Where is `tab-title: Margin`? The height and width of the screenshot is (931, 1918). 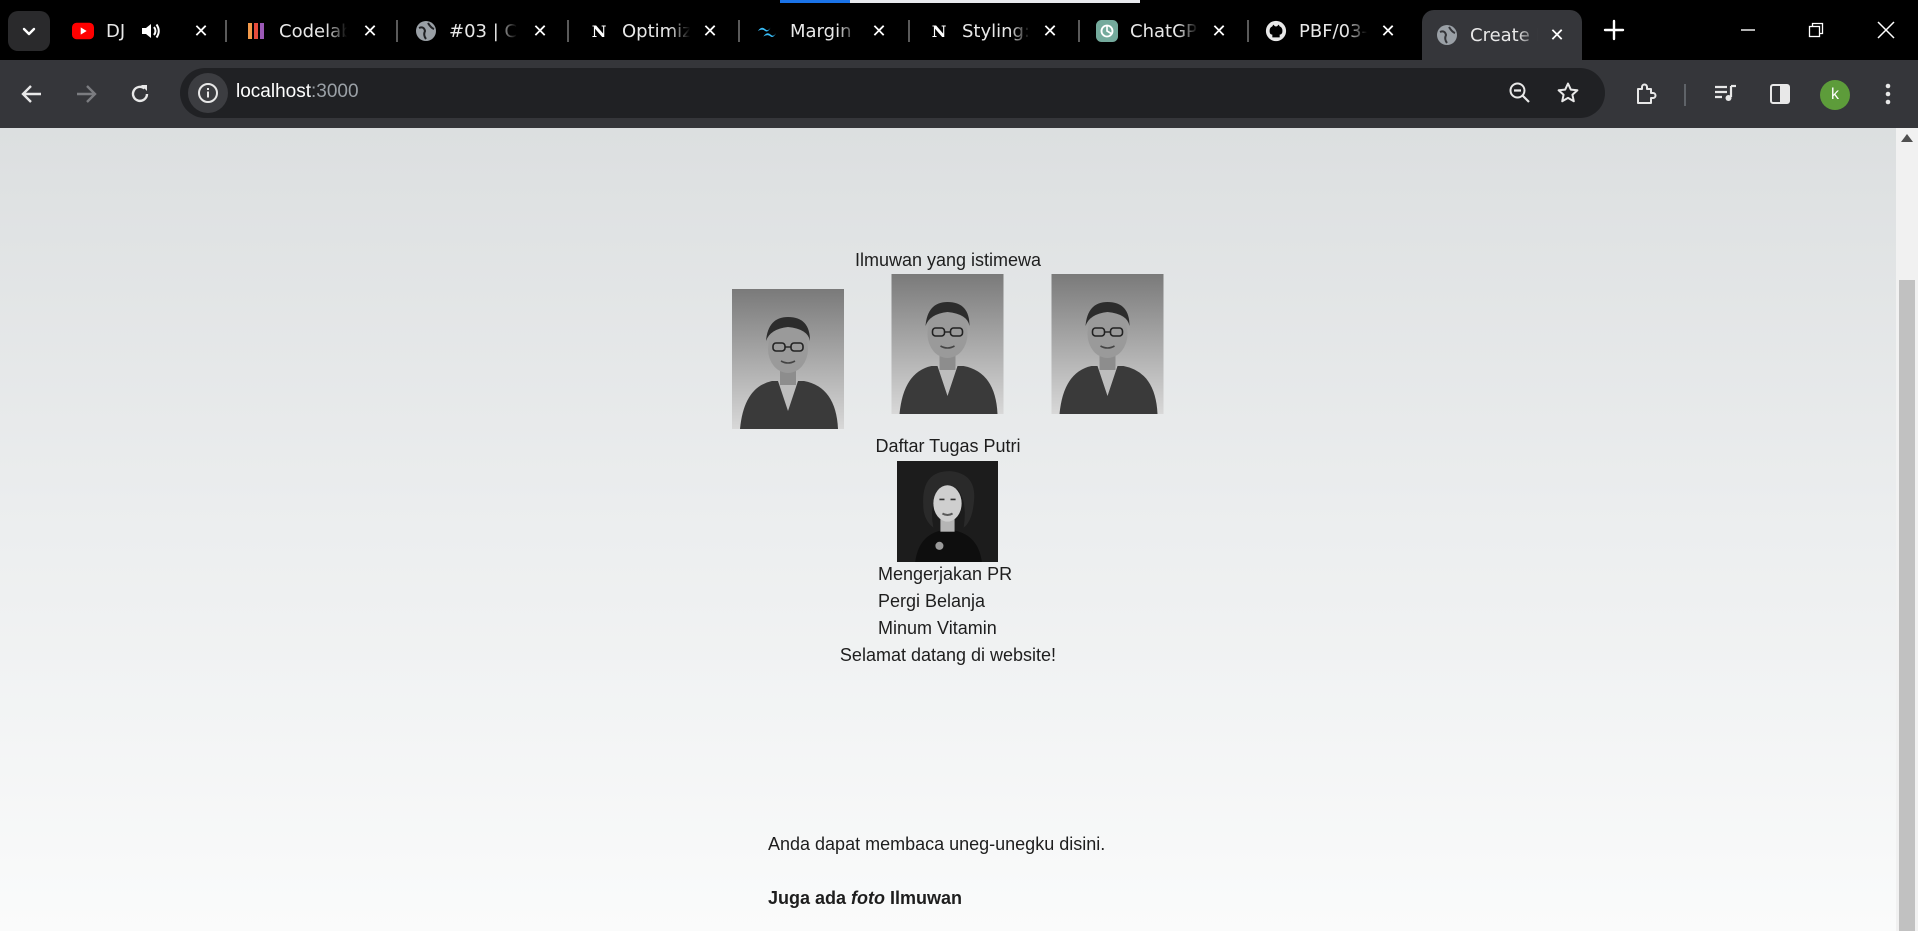
tab-title: Margin is located at coordinates (821, 31).